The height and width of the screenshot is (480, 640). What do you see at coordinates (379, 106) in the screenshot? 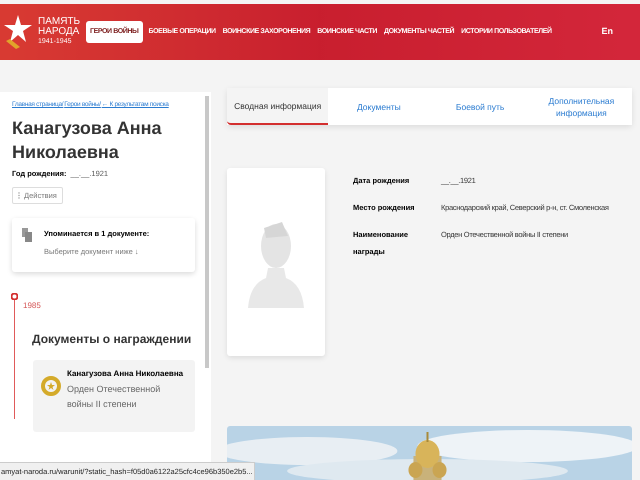
I see `tab: Документы` at bounding box center [379, 106].